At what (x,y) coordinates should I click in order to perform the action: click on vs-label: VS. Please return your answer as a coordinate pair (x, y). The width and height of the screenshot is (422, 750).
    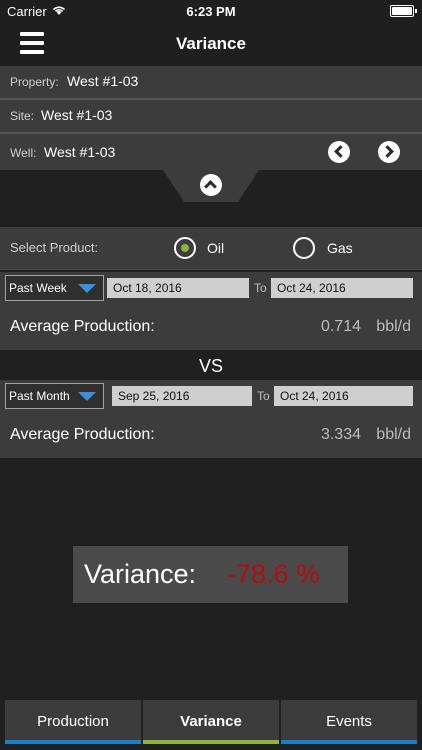
    Looking at the image, I should click on (210, 366).